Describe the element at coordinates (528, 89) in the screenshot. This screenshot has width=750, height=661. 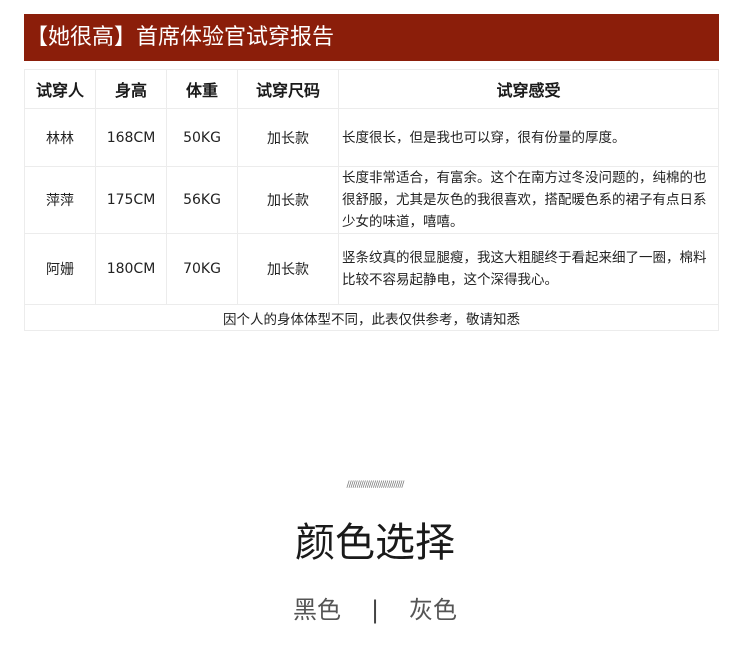
I see `header-feedback: 试穿感受` at that location.